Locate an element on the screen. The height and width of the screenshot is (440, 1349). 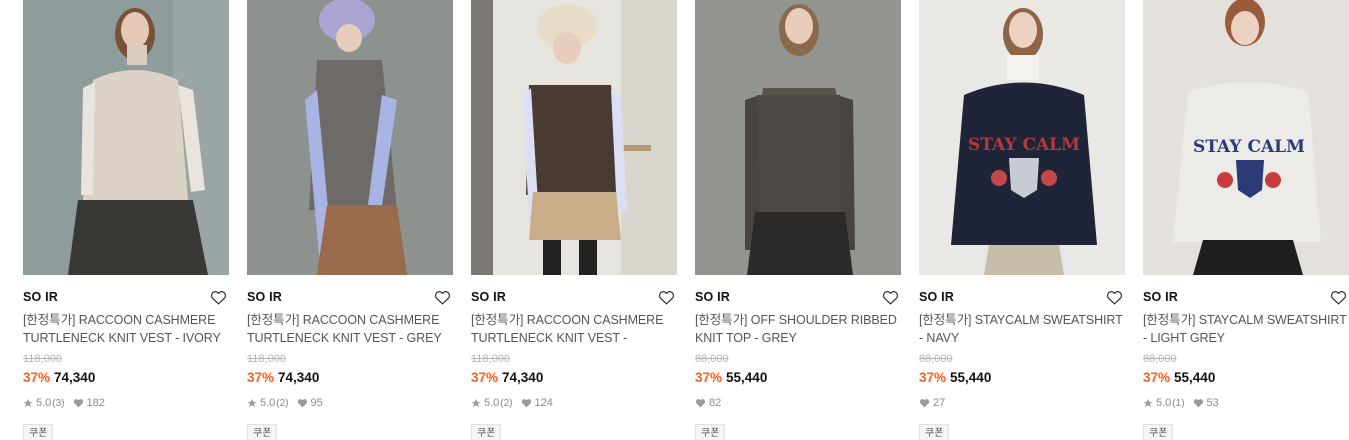
photo-model-light-grey-sweatshirt: STAY CALM is located at coordinates (1246, 137).